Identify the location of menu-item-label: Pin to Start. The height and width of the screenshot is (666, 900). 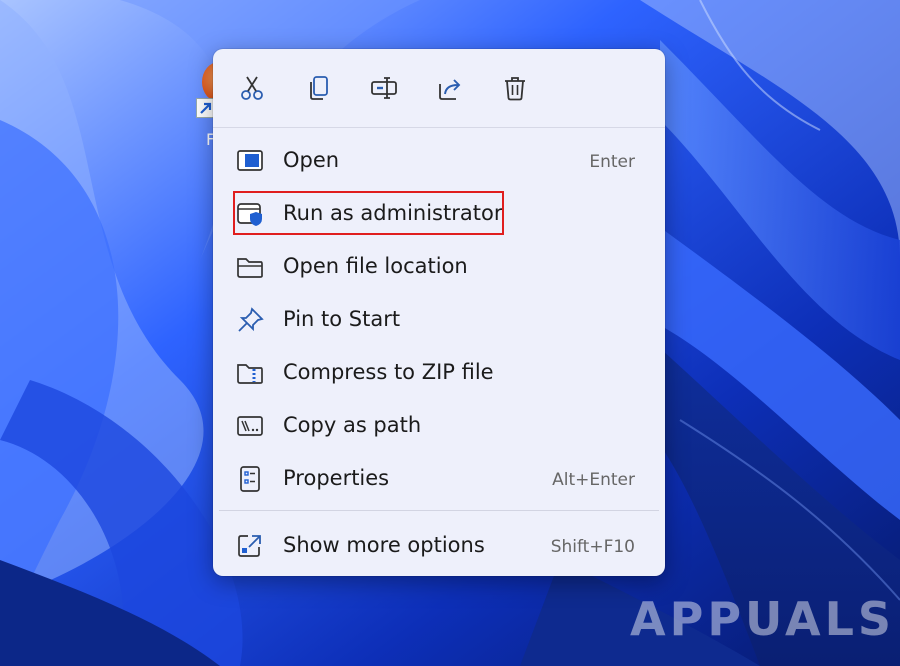
(342, 319).